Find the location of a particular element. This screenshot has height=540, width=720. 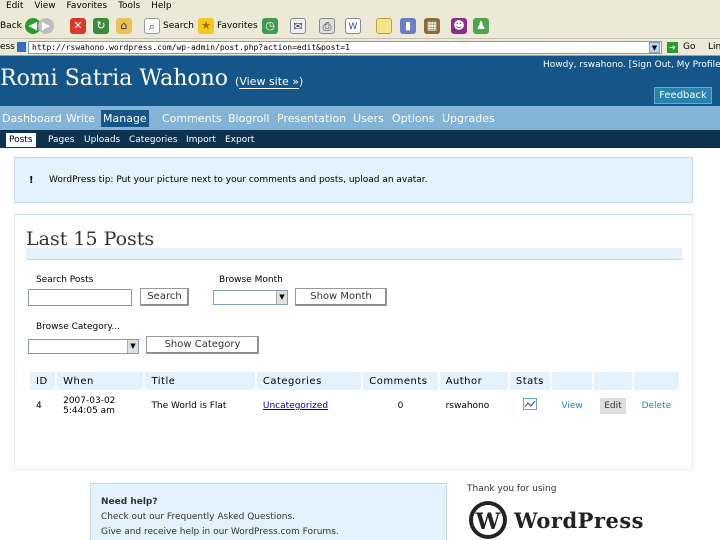

edit-word-button: W is located at coordinates (353, 25).